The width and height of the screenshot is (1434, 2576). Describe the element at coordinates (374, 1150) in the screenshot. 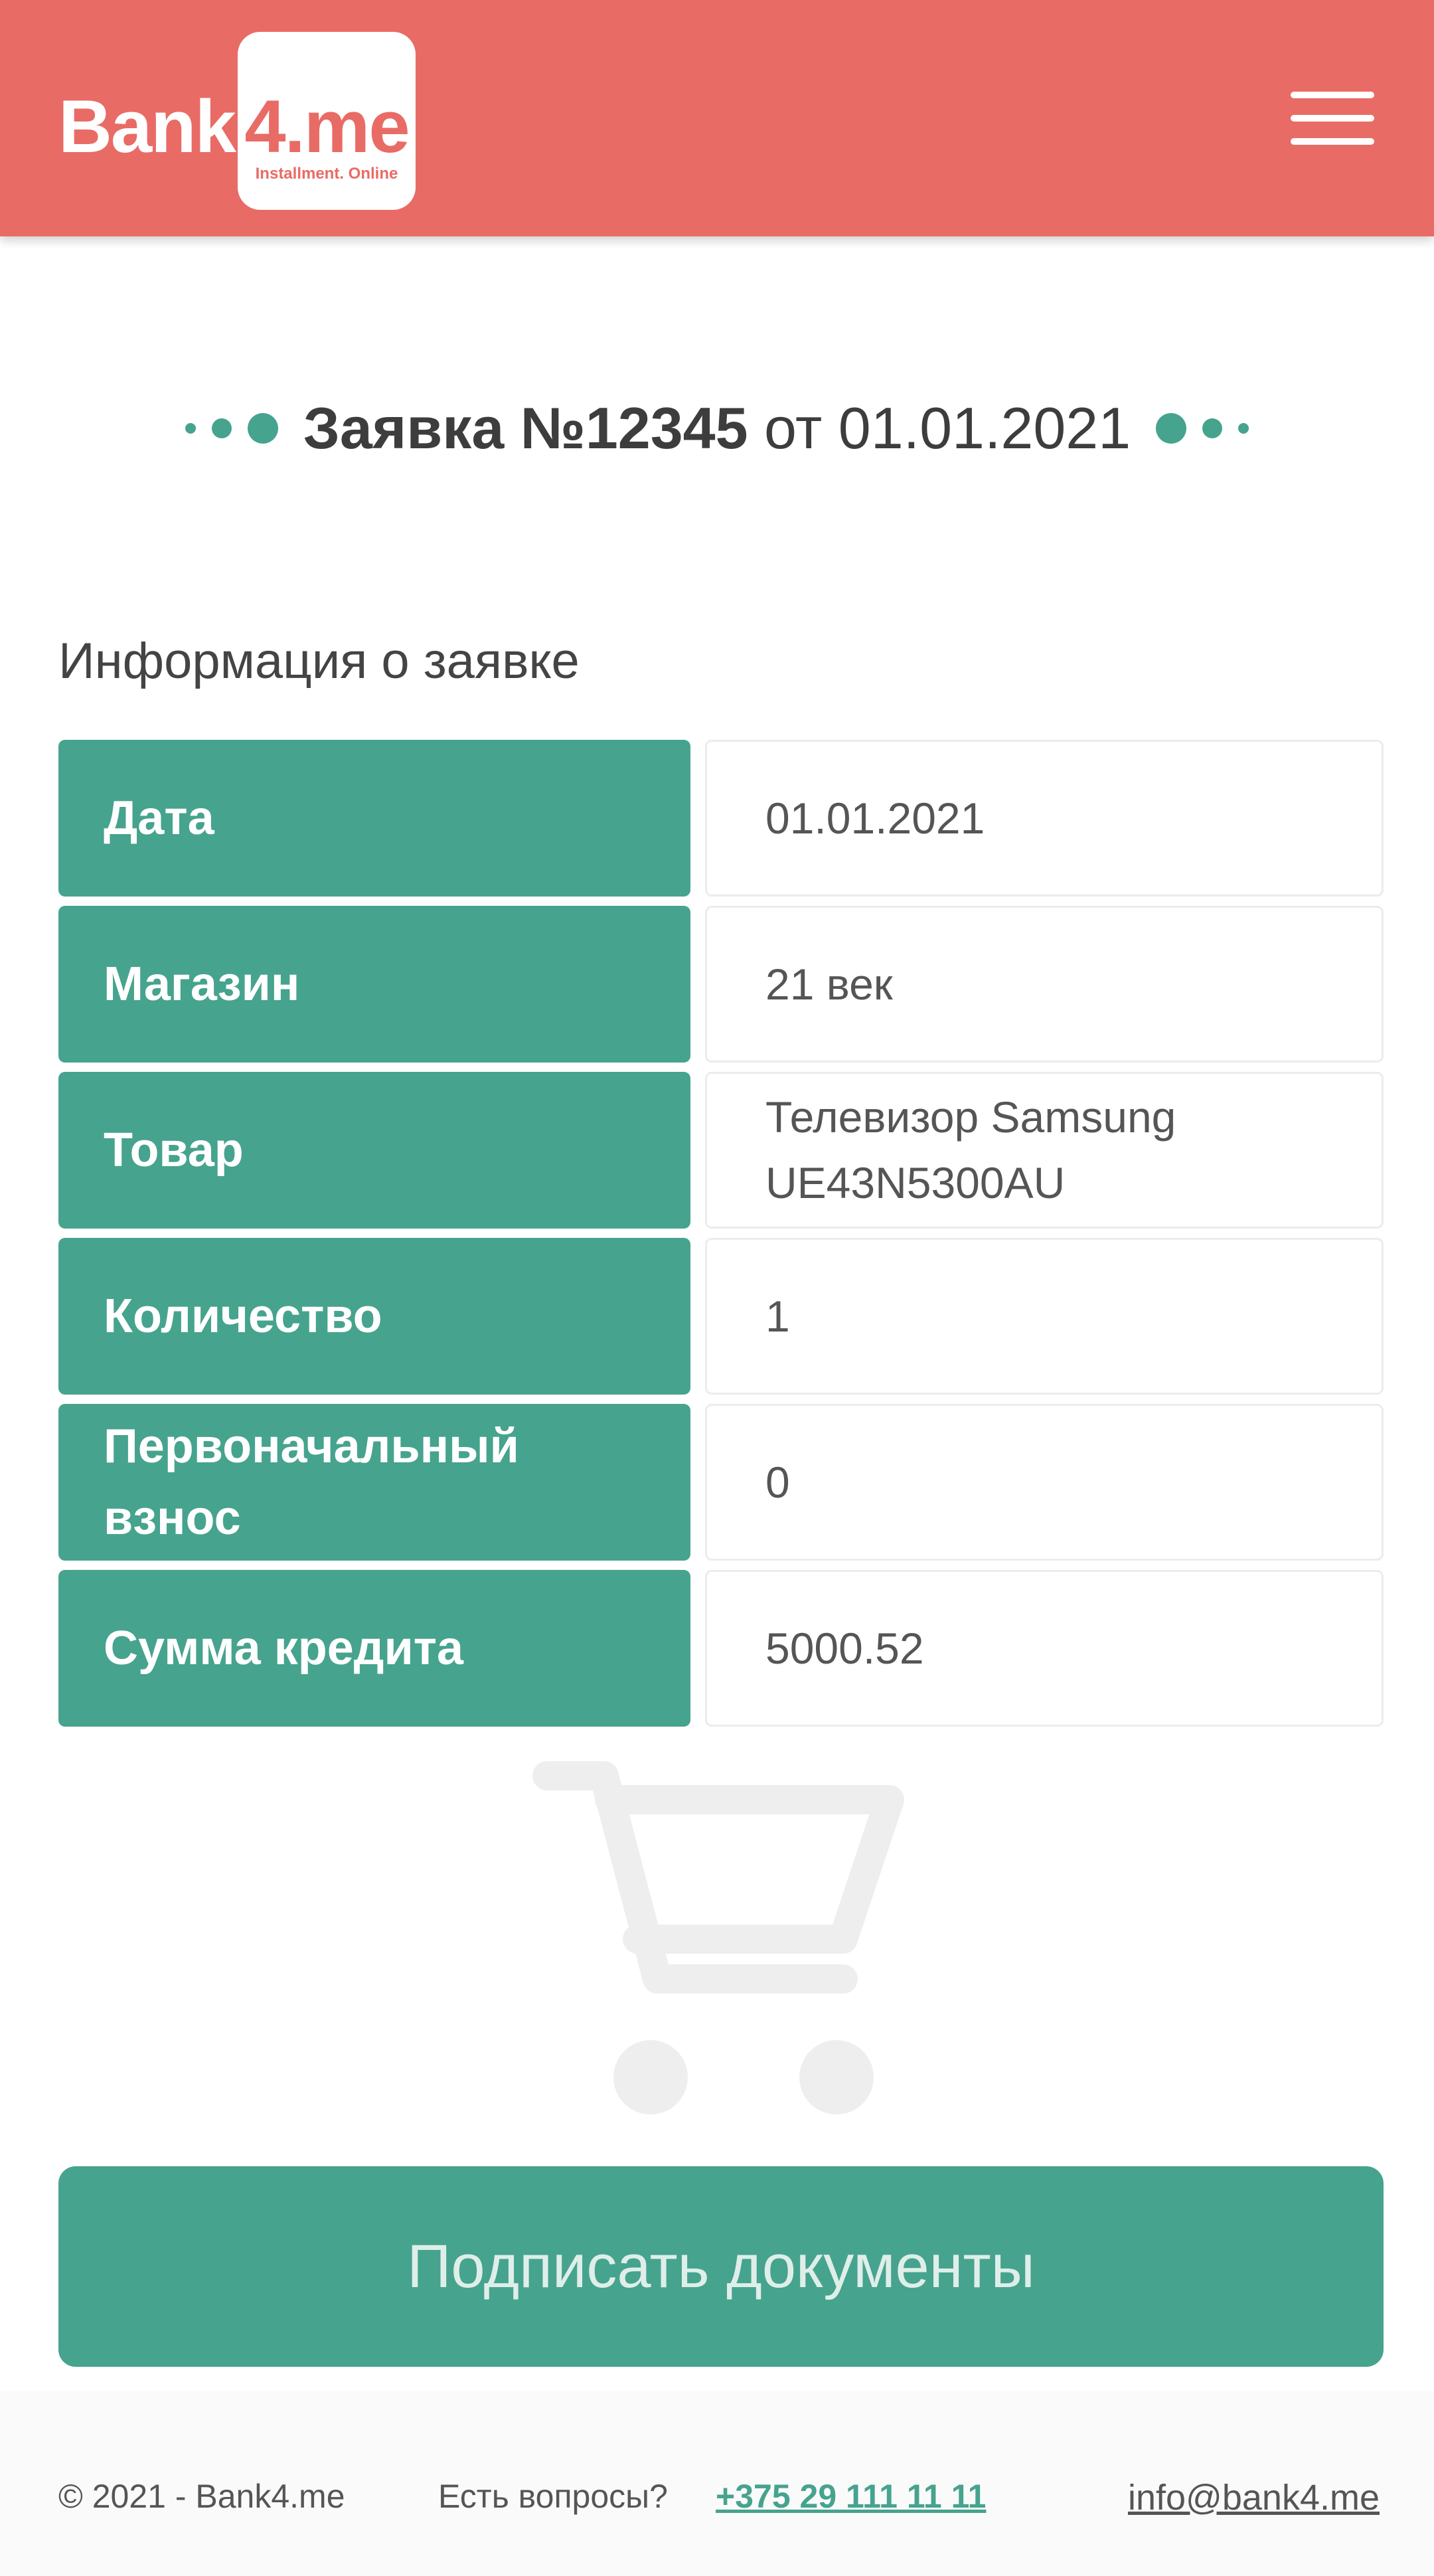

I see `info-label: Товар` at that location.